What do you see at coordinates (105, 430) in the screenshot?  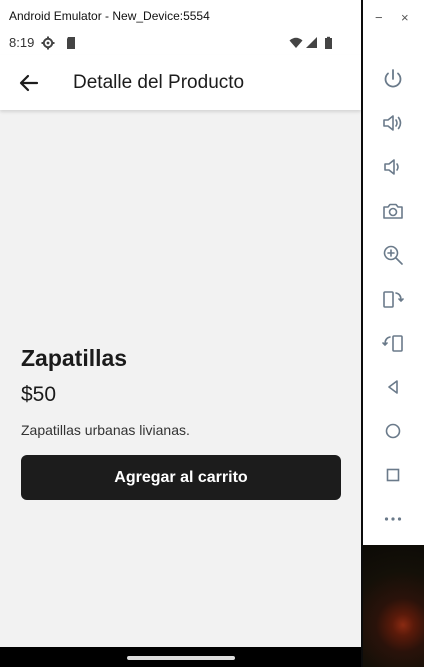 I see `product-description: Zapatillas urbanas livianas.` at bounding box center [105, 430].